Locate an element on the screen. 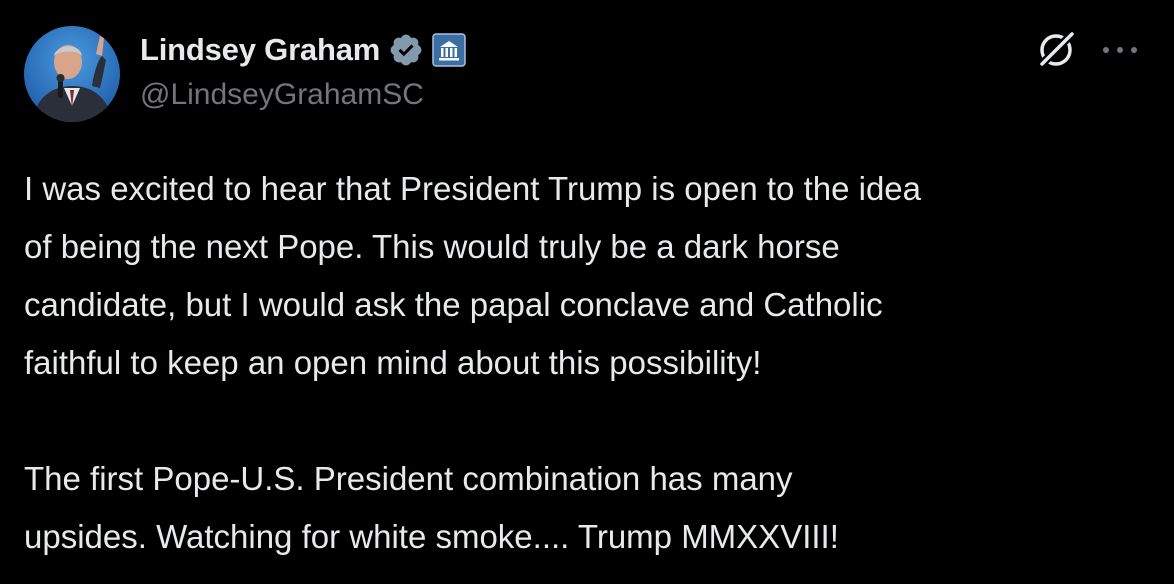 This screenshot has width=1174, height=584. author-display-name: Lindsey Graham is located at coordinates (260, 50).